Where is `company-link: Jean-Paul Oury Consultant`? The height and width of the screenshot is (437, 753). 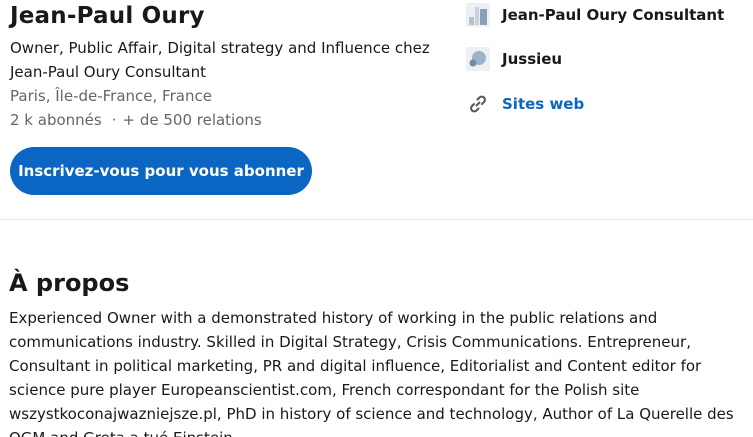
company-link: Jean-Paul Oury Consultant is located at coordinates (595, 15).